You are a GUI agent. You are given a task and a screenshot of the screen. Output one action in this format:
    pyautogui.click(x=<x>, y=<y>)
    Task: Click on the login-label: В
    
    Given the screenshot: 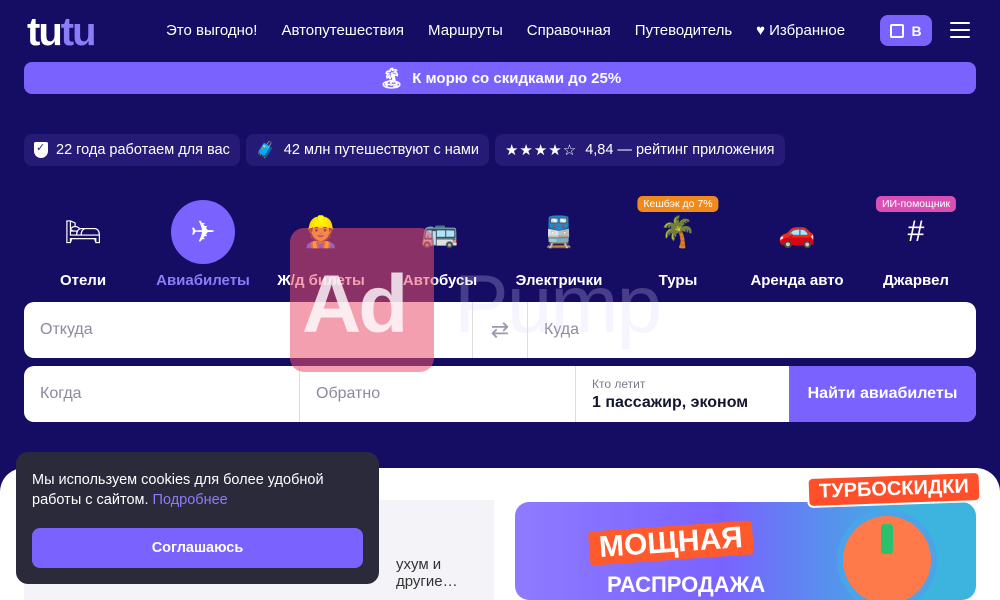 What is the action you would take?
    pyautogui.click(x=916, y=30)
    